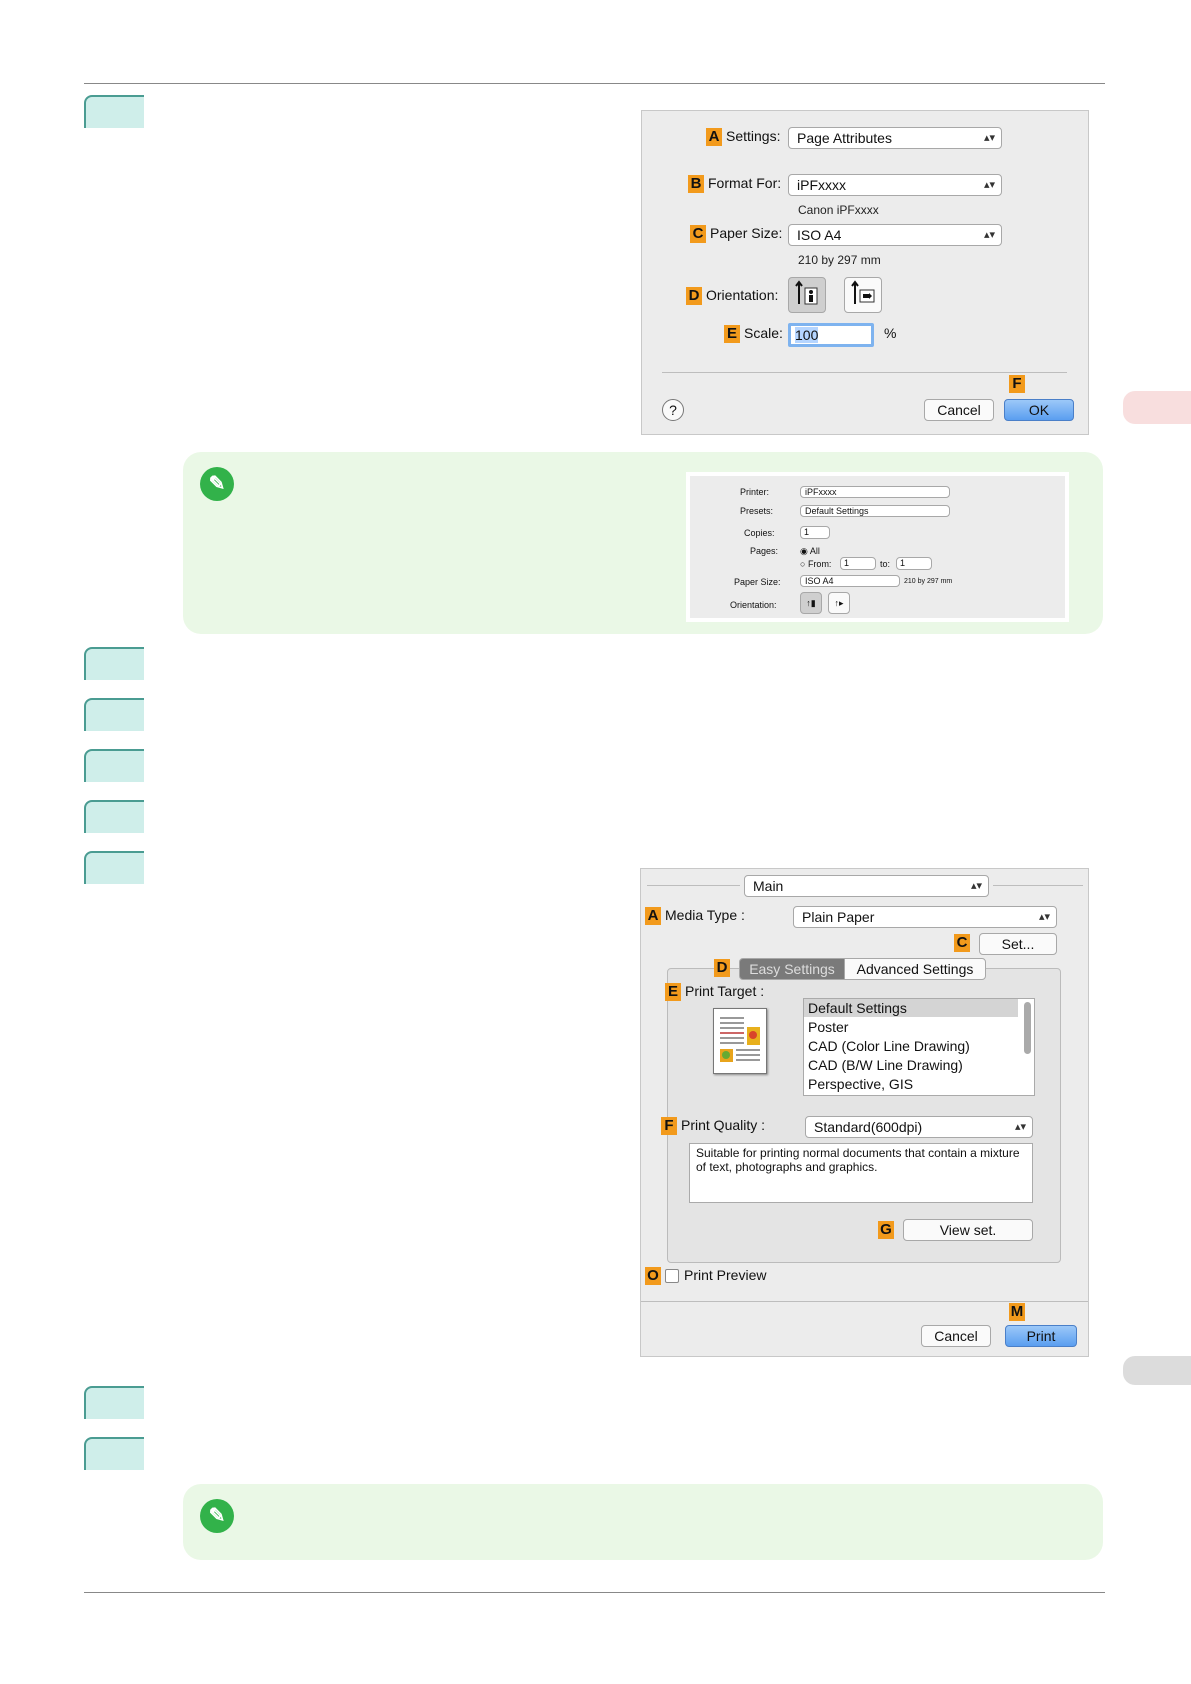 Image resolution: width=1191 pixels, height=1684 pixels. Describe the element at coordinates (792, 969) in the screenshot. I see `tab-easy-settings: Easy Settings` at that location.